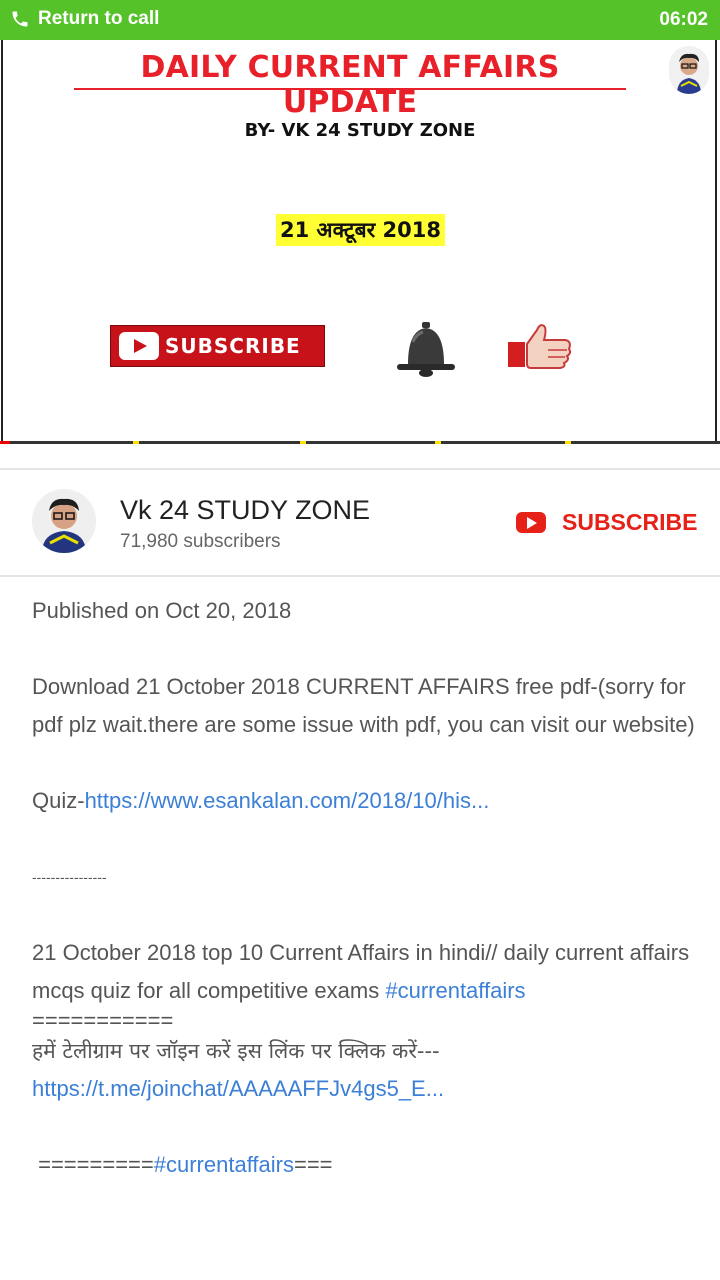  What do you see at coordinates (689, 70) in the screenshot?
I see `video-avatar` at bounding box center [689, 70].